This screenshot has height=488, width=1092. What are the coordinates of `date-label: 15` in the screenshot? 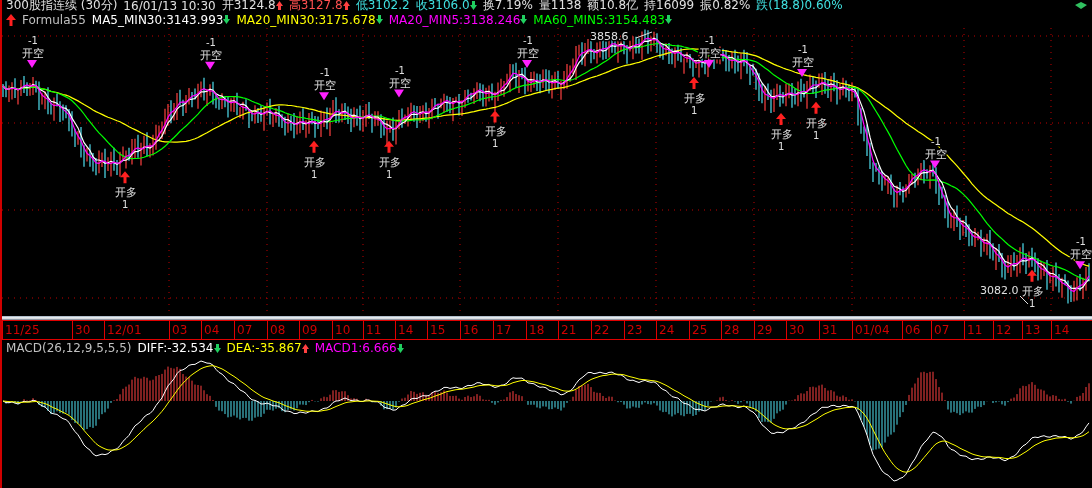 It's located at (443, 330).